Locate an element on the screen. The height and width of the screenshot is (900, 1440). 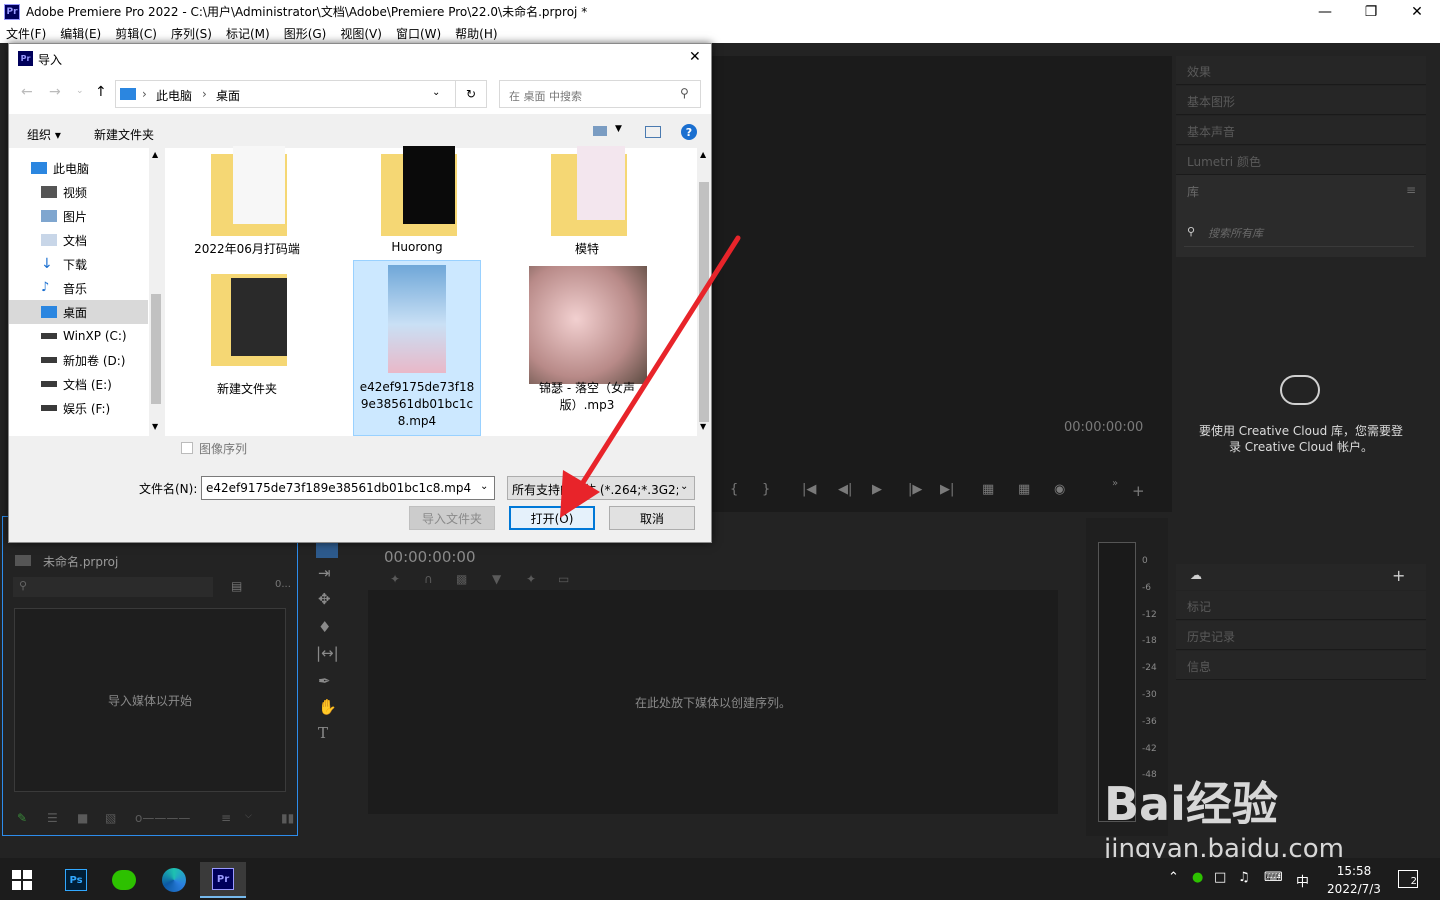
notification-center-icon: 2 is located at coordinates (1408, 879).